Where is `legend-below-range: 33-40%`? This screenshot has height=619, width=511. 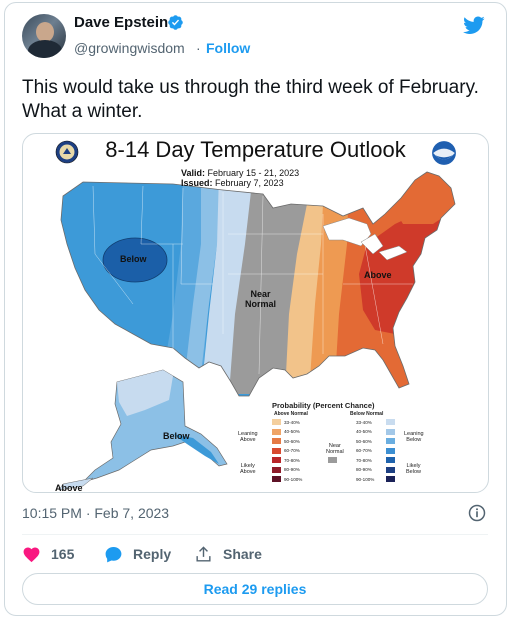 legend-below-range: 33-40% is located at coordinates (364, 422).